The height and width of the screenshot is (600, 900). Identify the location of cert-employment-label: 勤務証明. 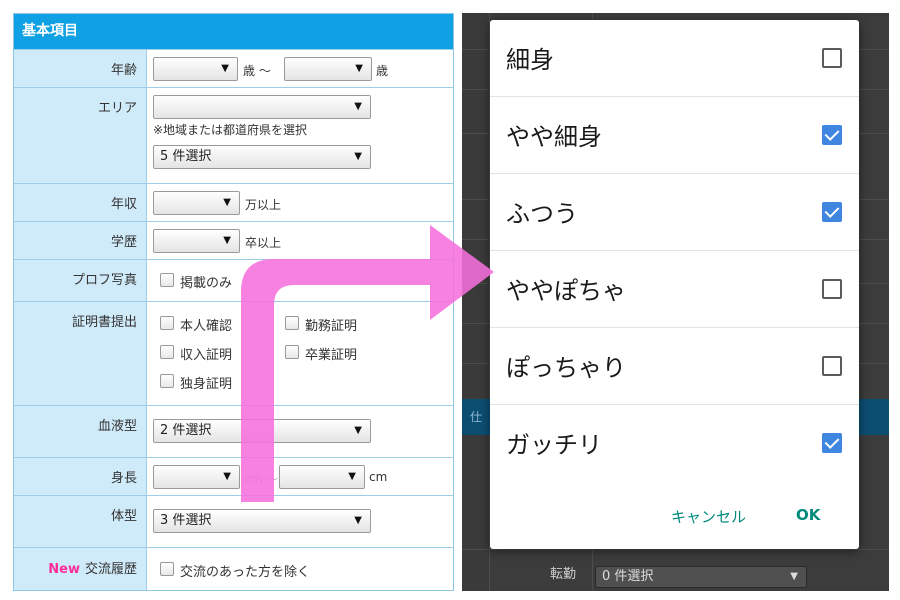
(331, 326).